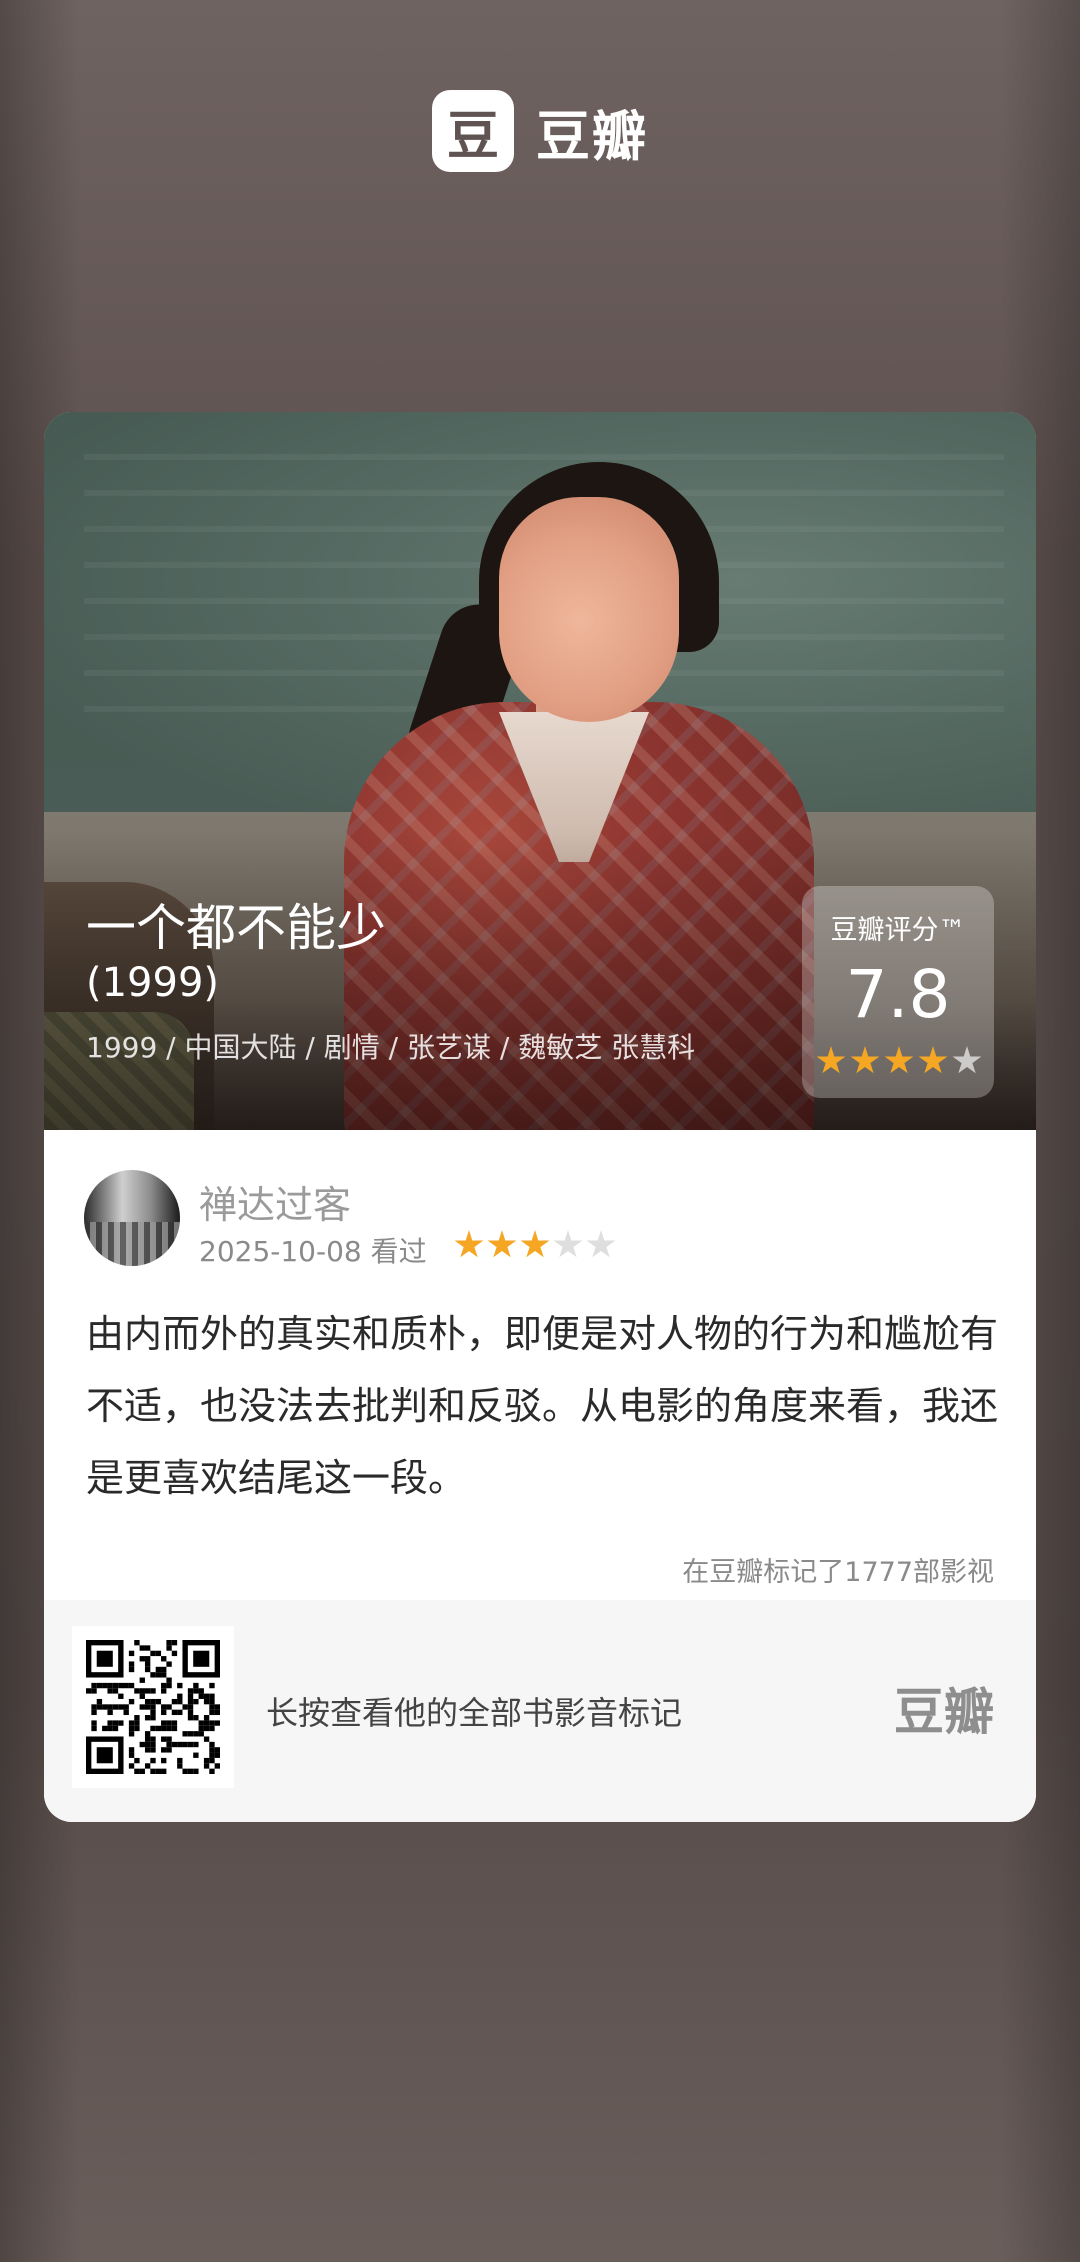 Image resolution: width=1080 pixels, height=2262 pixels. I want to click on footer-douban-logo: 豆瓣, so click(944, 1712).